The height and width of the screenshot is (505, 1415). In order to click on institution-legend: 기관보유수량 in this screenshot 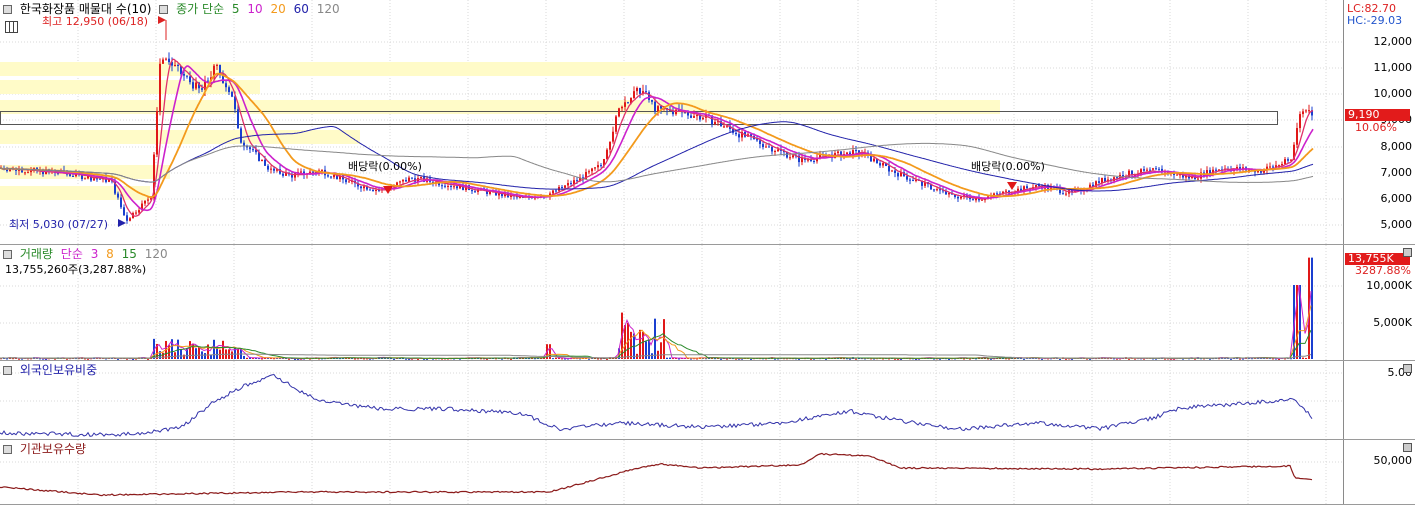, I will do `click(46, 449)`.